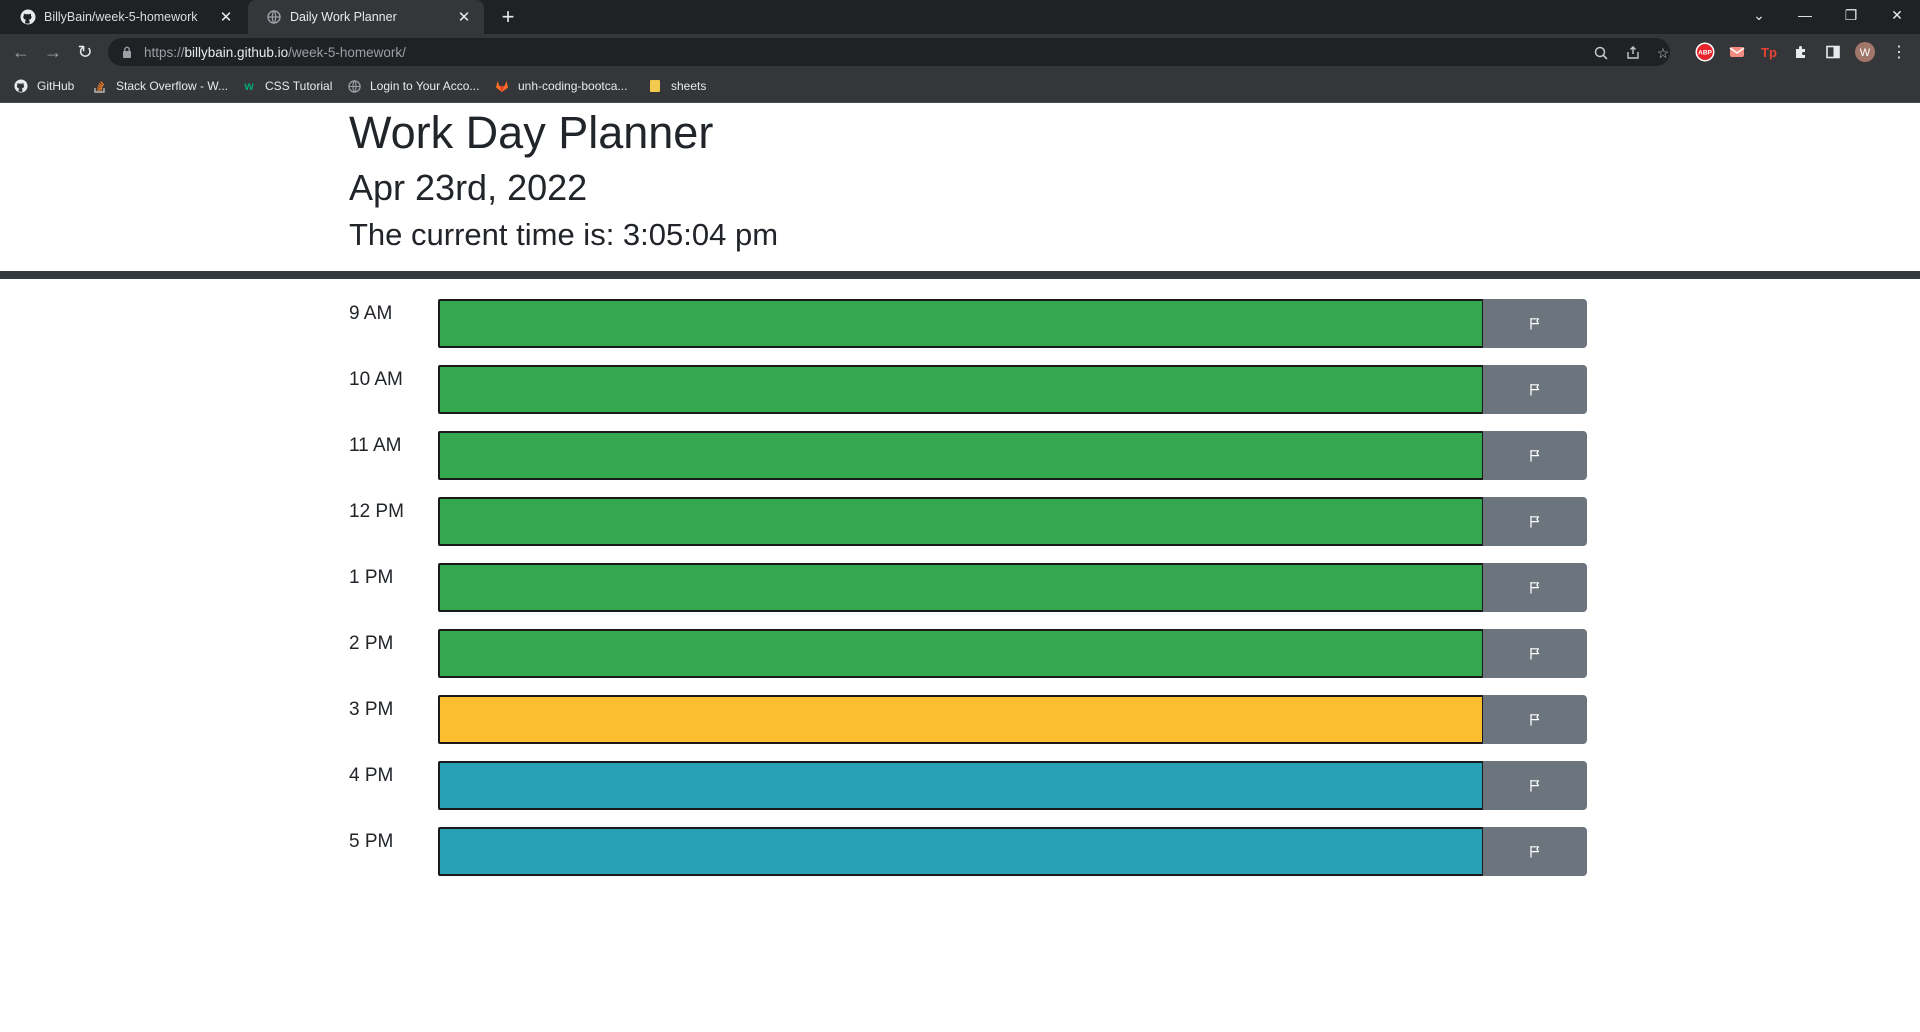  I want to click on kebab-menu-icon: ⋮, so click(1899, 52).